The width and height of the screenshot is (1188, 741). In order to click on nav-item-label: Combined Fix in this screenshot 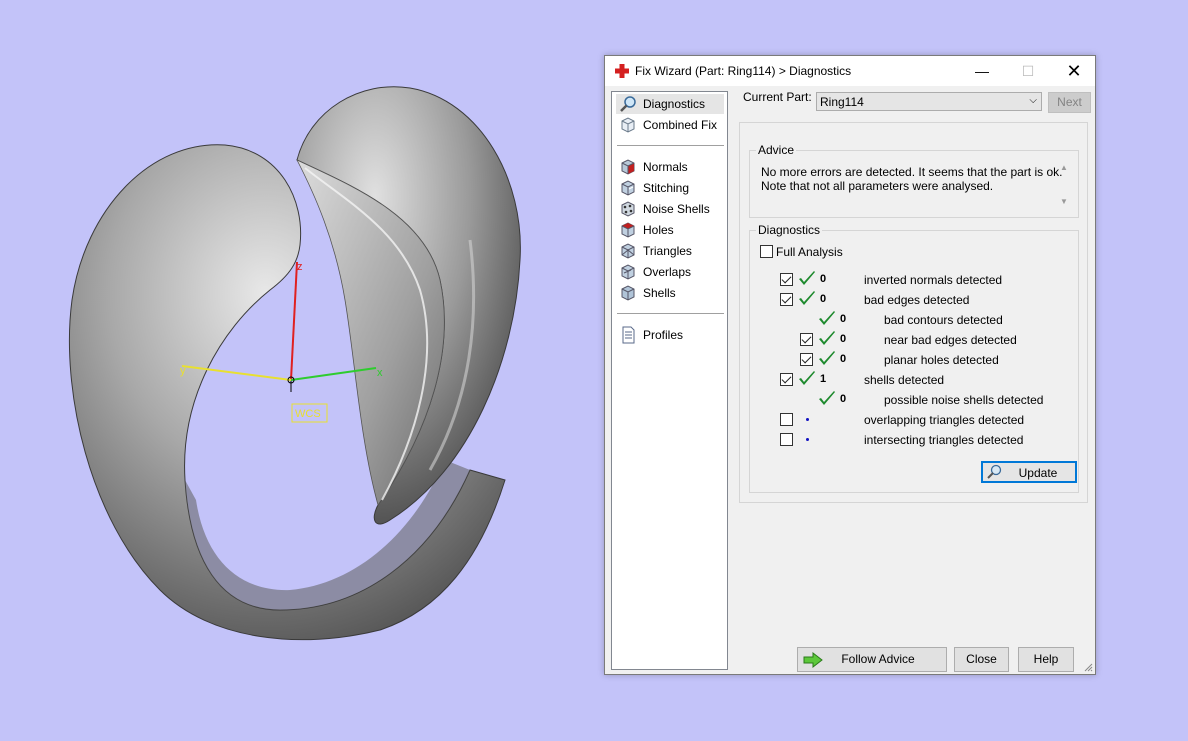, I will do `click(680, 125)`.